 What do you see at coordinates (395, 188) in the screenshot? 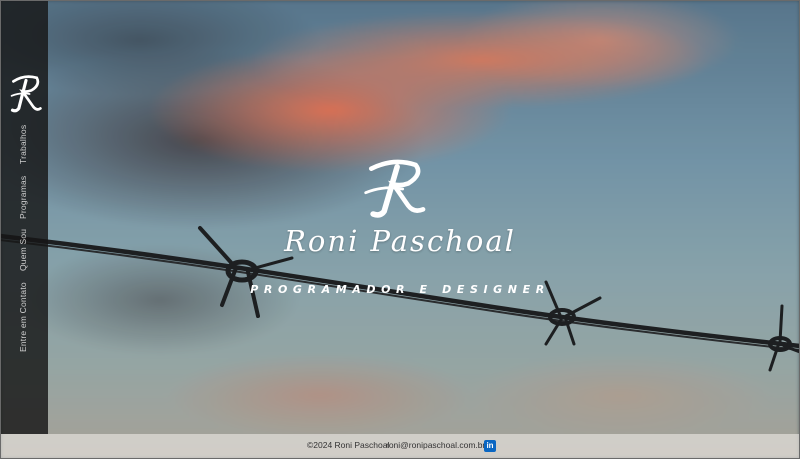
I see `hero-monogram-icon` at bounding box center [395, 188].